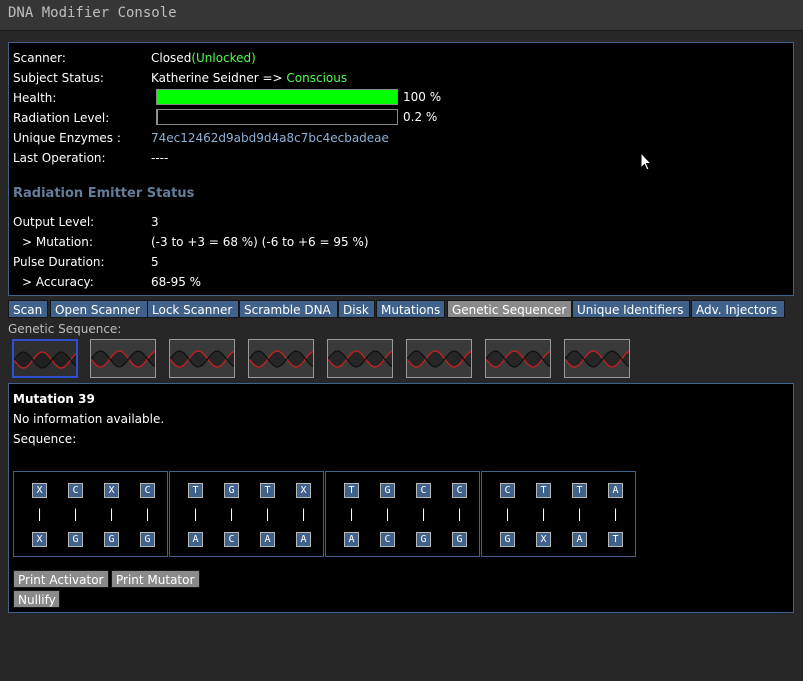 The height and width of the screenshot is (681, 803). What do you see at coordinates (402, 514) in the screenshot?
I see `sequence-block: T | A G | C C | G C | G` at bounding box center [402, 514].